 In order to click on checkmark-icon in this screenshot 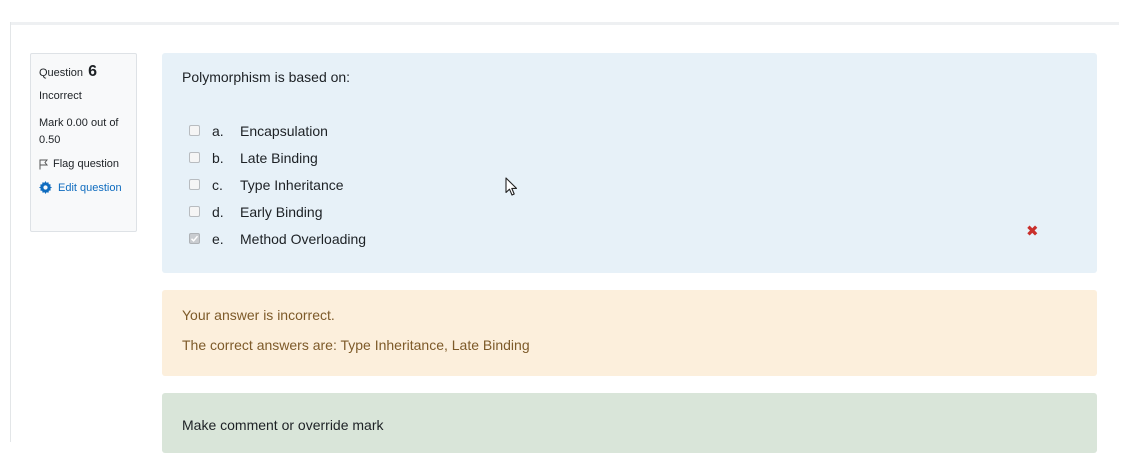, I will do `click(194, 238)`.